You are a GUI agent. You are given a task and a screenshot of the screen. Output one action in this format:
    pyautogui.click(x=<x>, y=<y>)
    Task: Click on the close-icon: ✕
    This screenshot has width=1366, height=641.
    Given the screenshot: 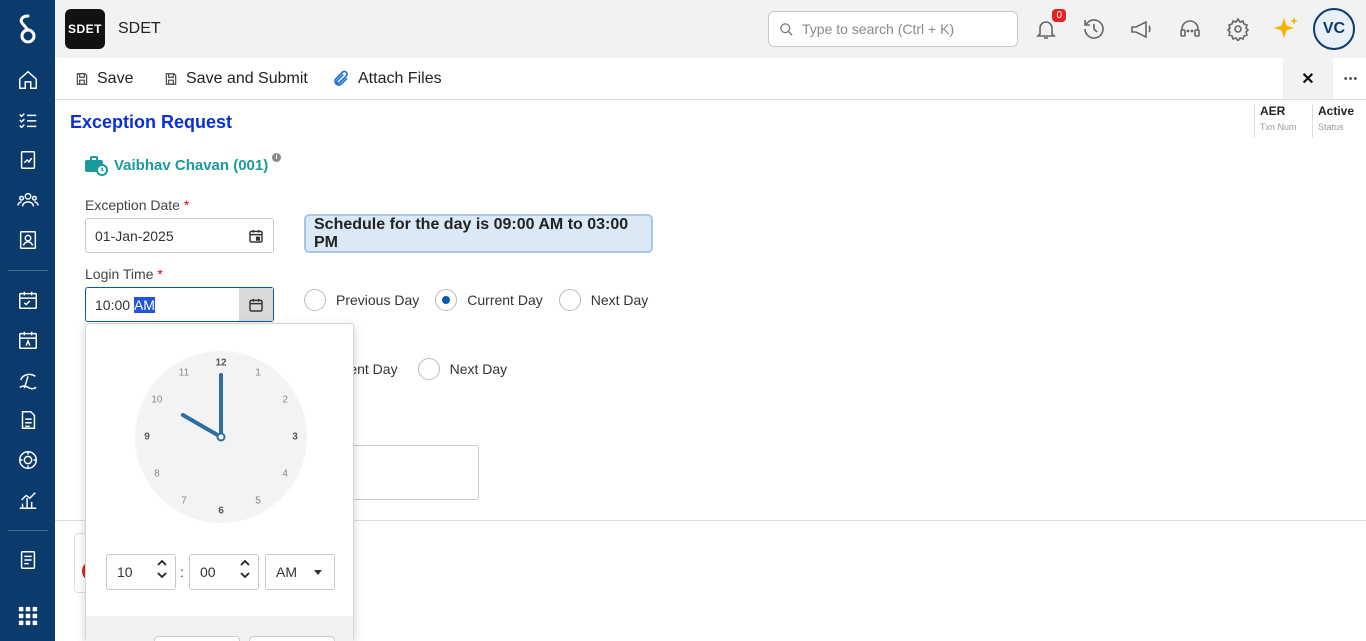 What is the action you would take?
    pyautogui.click(x=1308, y=79)
    